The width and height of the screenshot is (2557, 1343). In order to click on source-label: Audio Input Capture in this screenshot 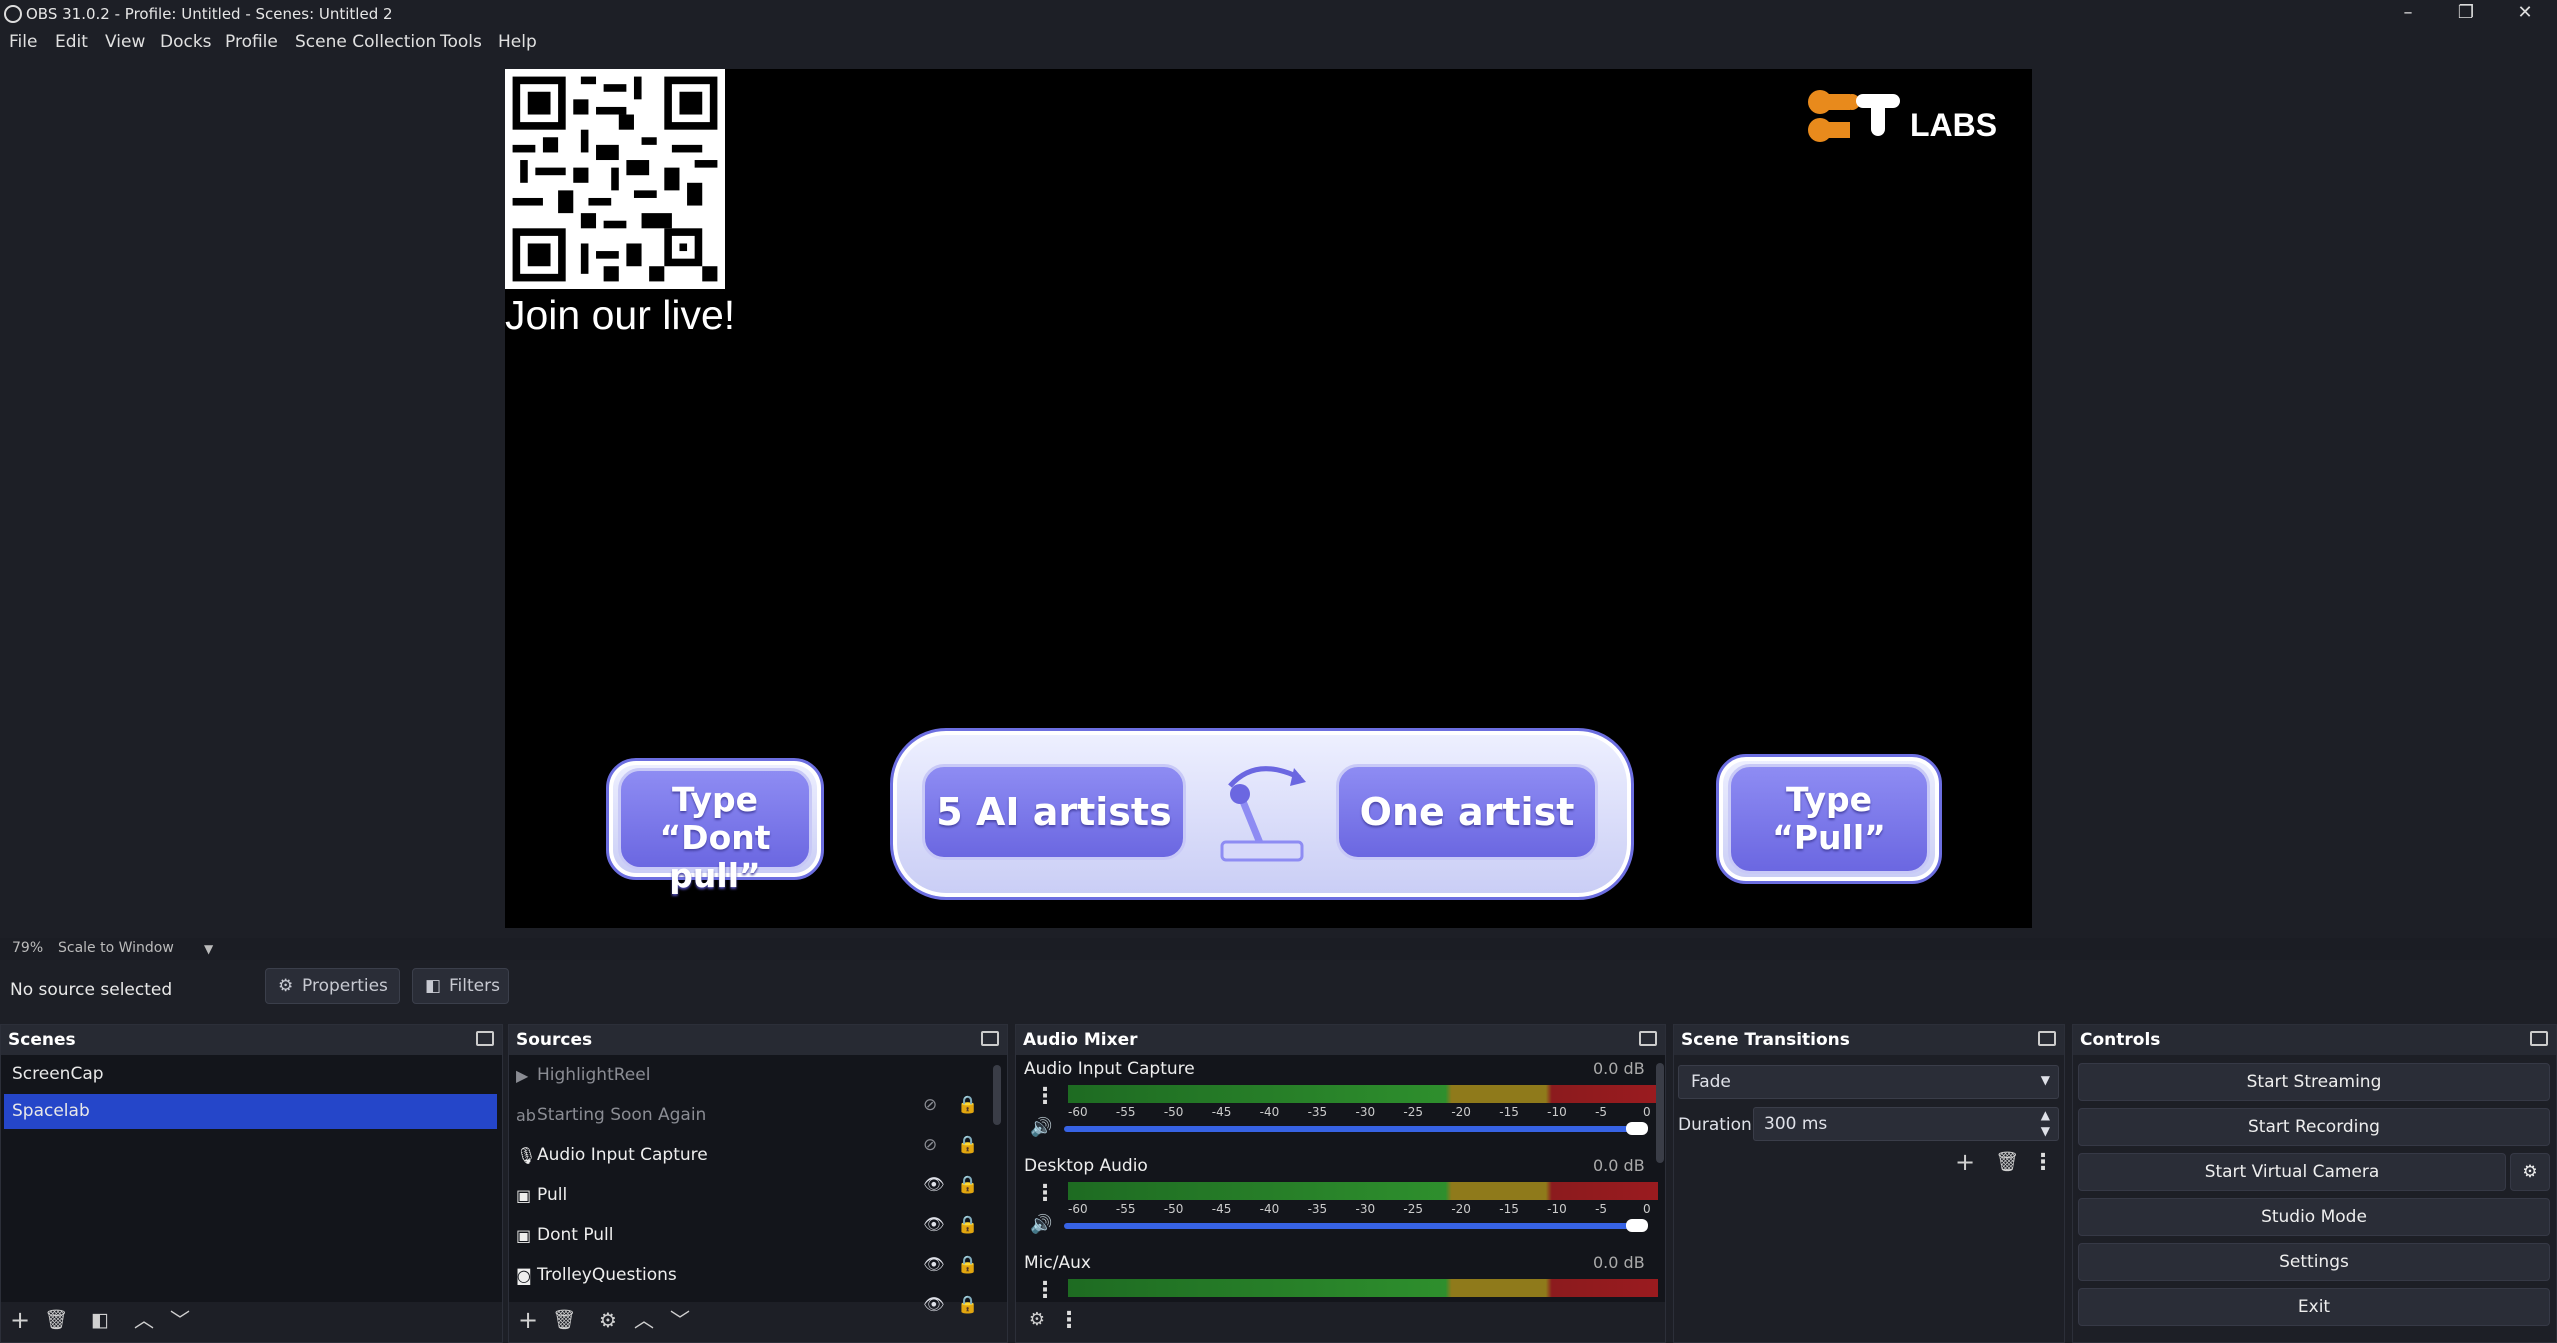, I will do `click(622, 1155)`.